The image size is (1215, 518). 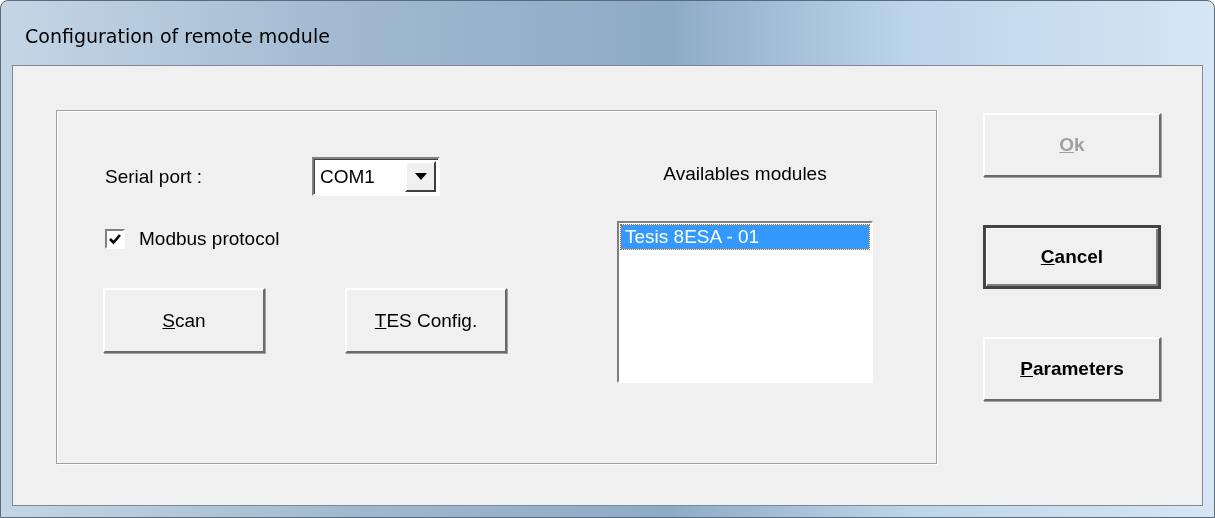 What do you see at coordinates (745, 174) in the screenshot?
I see `list-heading: Availables modules` at bounding box center [745, 174].